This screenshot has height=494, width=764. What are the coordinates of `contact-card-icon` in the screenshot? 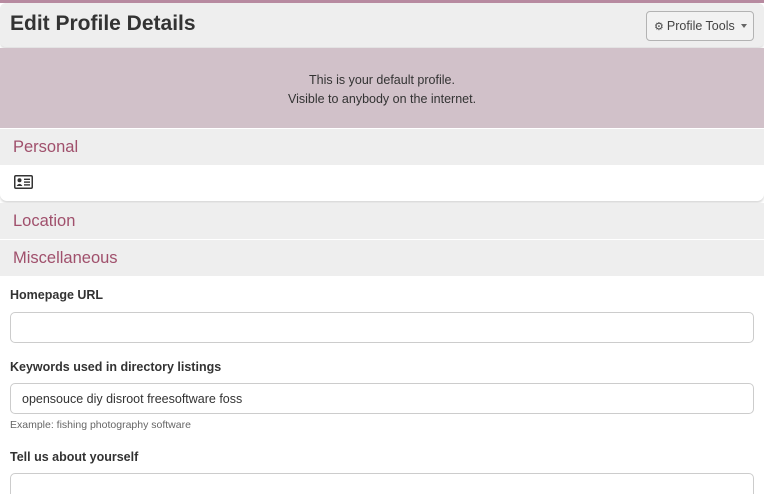 It's located at (23, 182).